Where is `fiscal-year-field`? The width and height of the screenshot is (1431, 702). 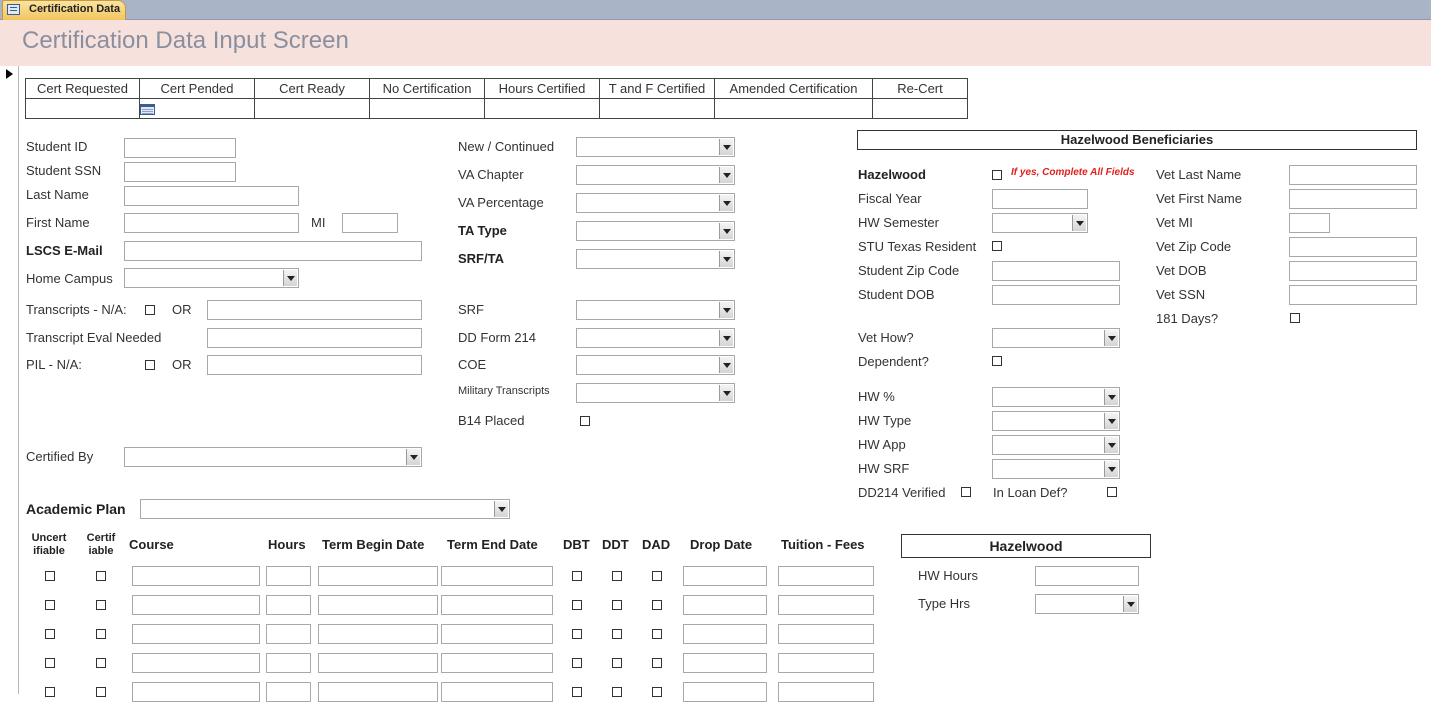 fiscal-year-field is located at coordinates (1040, 199).